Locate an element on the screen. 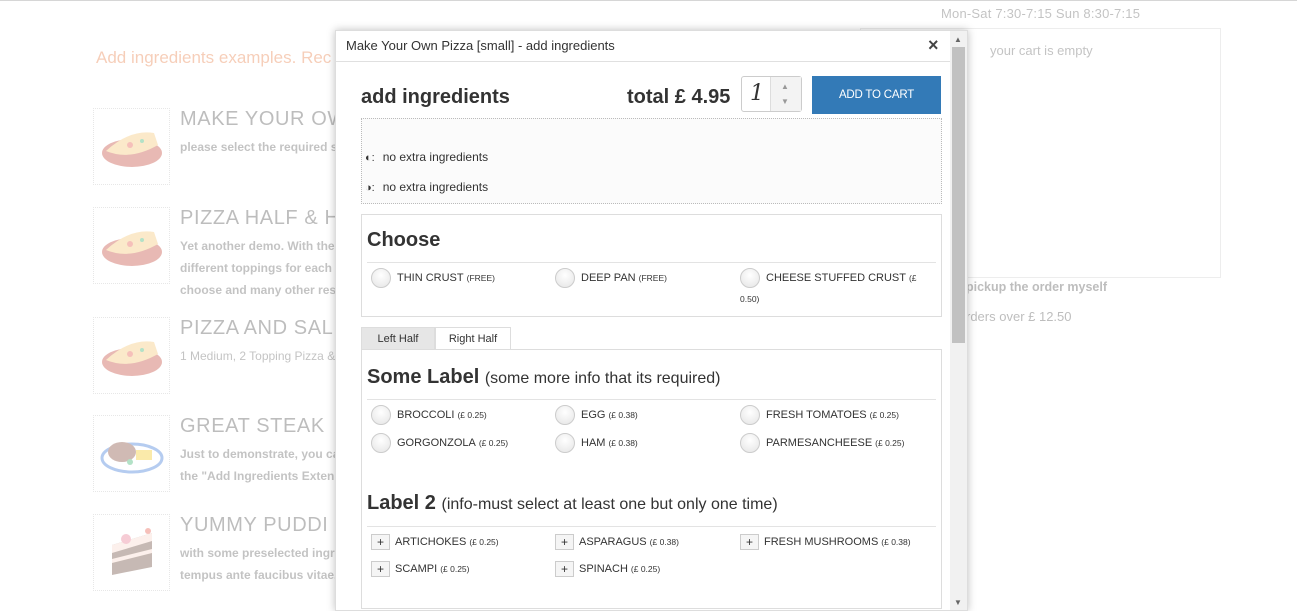  choose-heading: Choose is located at coordinates (404, 240).